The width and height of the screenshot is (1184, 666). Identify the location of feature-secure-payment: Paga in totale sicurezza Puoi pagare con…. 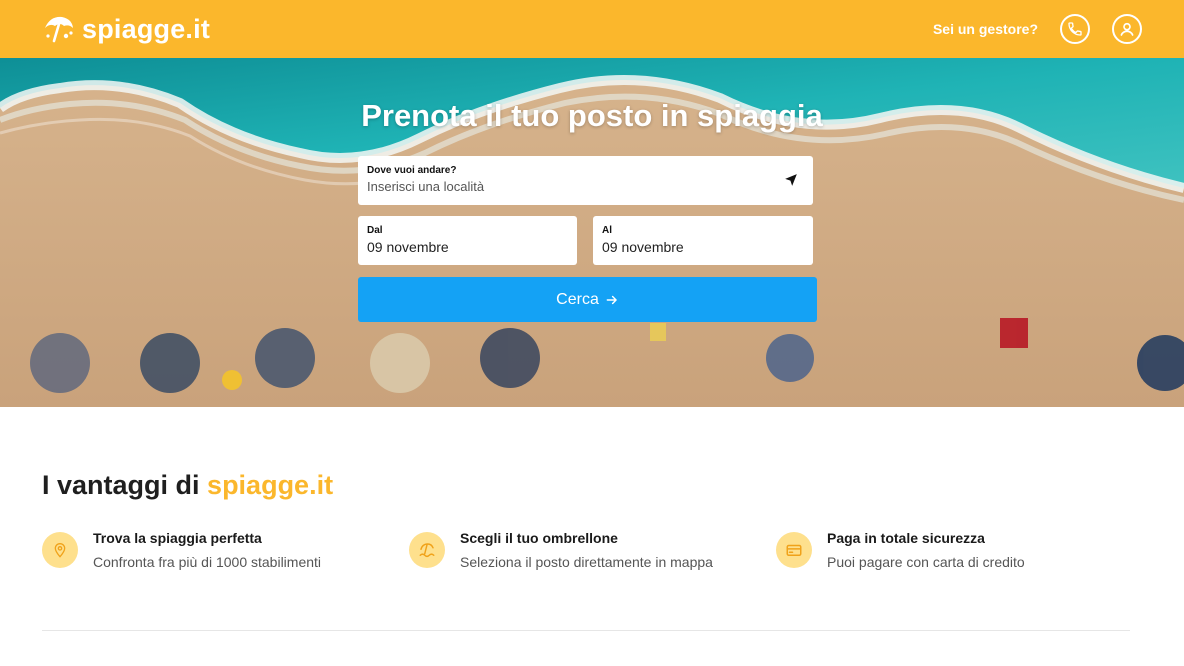
(900, 550).